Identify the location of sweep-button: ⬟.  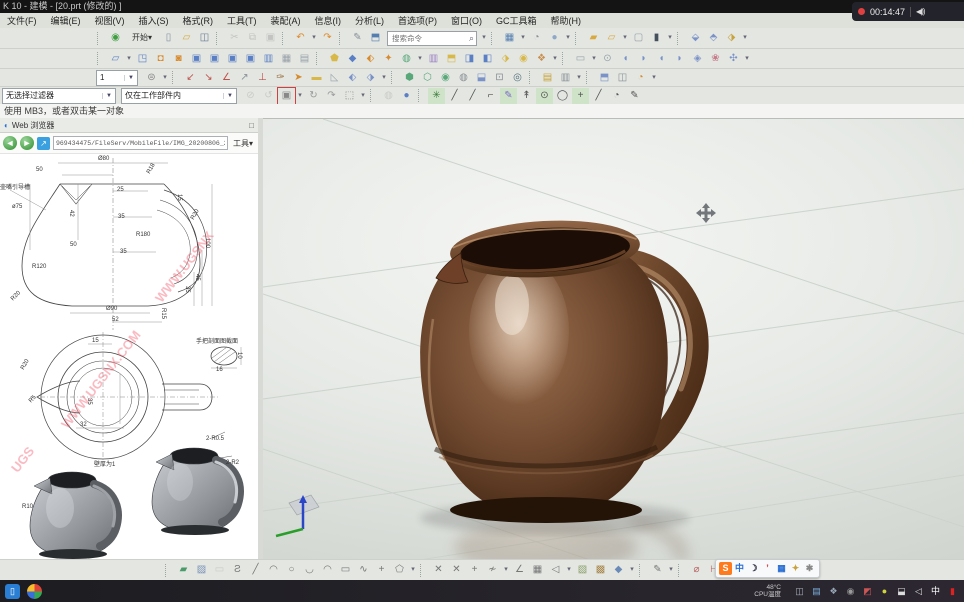
(334, 59).